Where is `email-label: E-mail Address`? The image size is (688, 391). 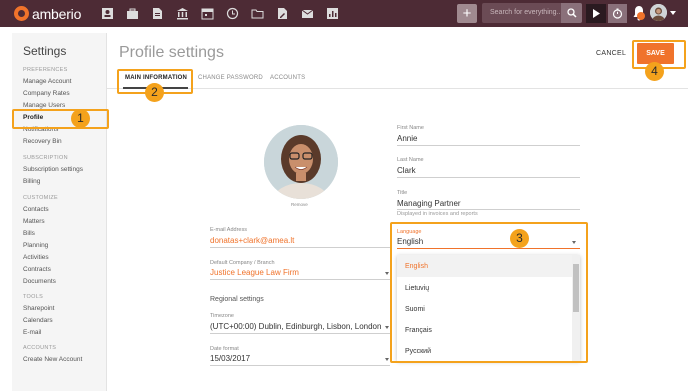
email-label: E-mail Address is located at coordinates (228, 230).